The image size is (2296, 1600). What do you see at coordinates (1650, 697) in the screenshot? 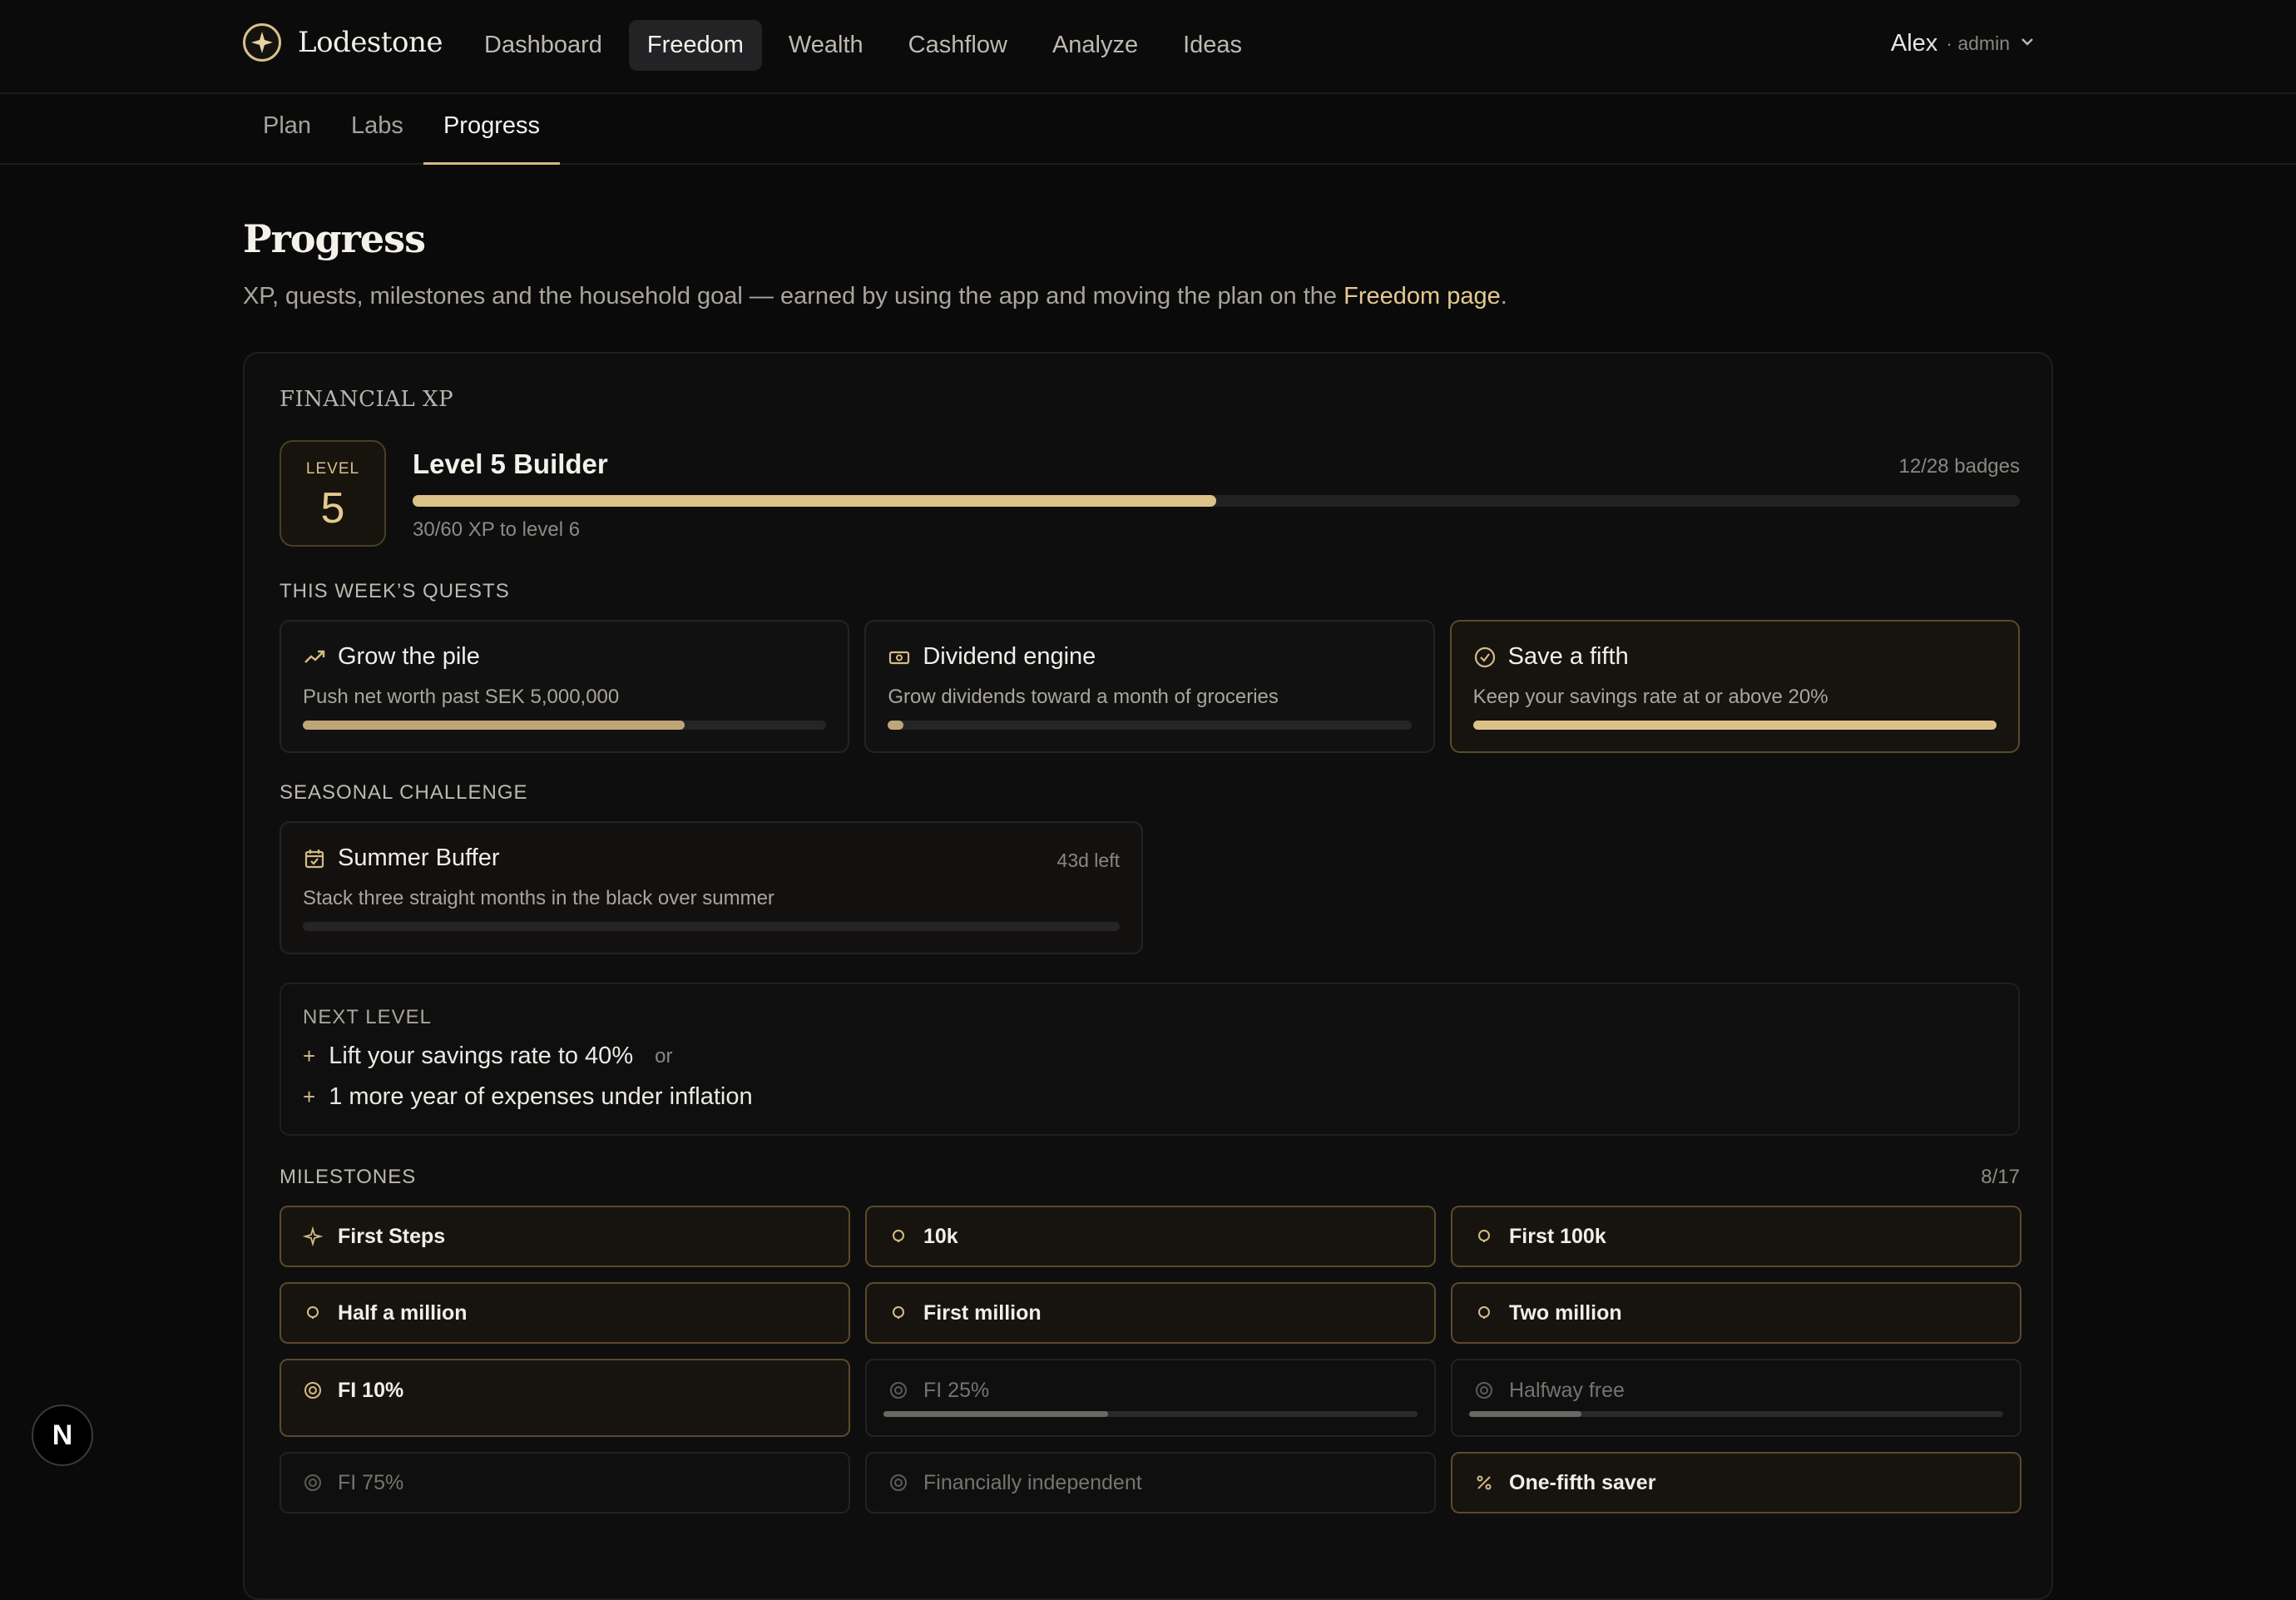
I see `quest-desc: Keep your savings rate at or above 20%` at bounding box center [1650, 697].